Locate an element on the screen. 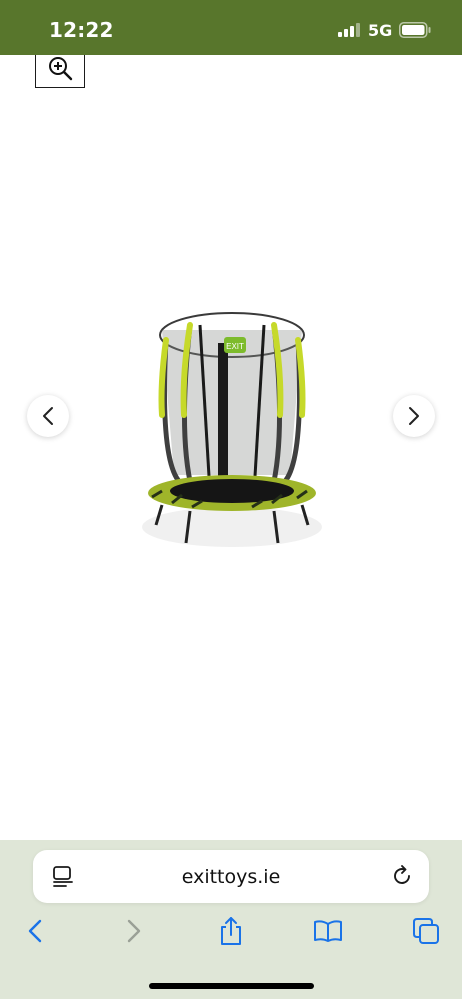 This screenshot has width=462, height=999. share-button is located at coordinates (231, 931).